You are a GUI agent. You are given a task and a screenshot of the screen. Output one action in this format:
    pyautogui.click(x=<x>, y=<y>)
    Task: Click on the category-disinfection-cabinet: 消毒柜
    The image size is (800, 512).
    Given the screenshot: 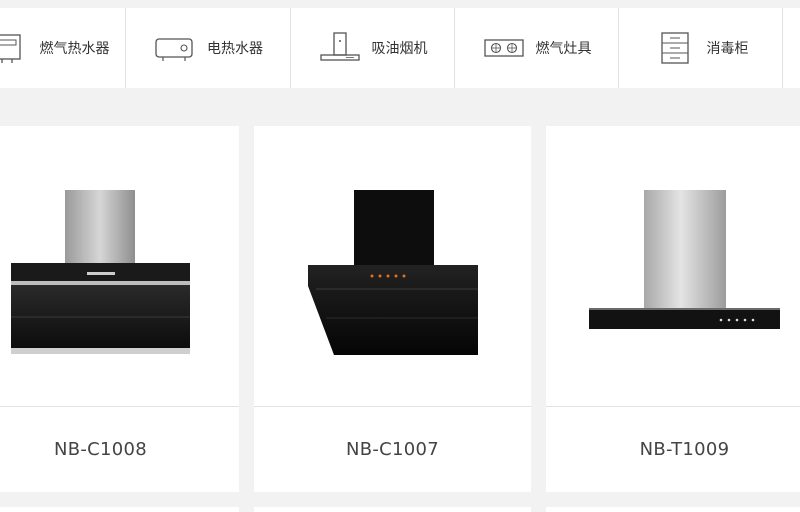 What is the action you would take?
    pyautogui.click(x=701, y=48)
    